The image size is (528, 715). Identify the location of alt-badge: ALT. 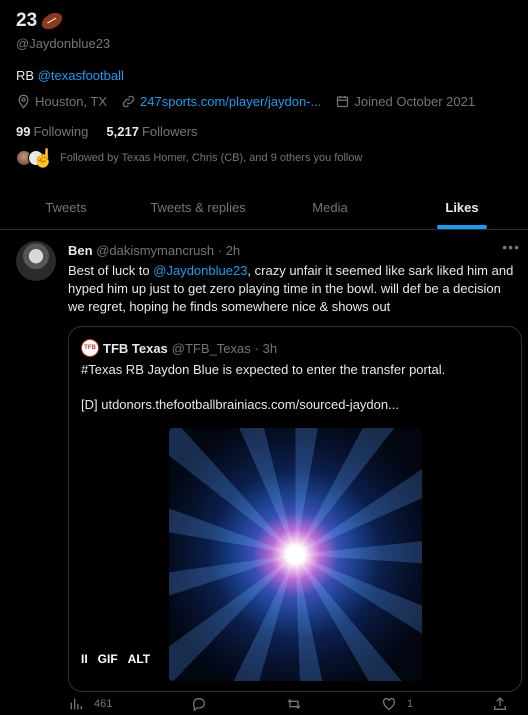
(139, 659).